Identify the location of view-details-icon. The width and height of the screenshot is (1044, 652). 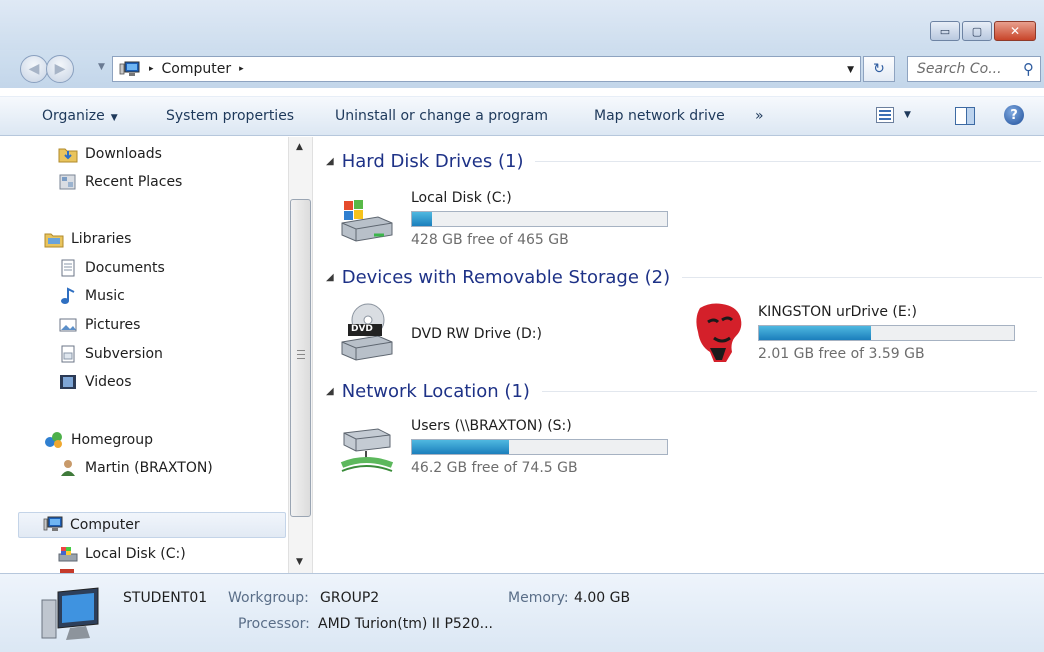
(885, 115).